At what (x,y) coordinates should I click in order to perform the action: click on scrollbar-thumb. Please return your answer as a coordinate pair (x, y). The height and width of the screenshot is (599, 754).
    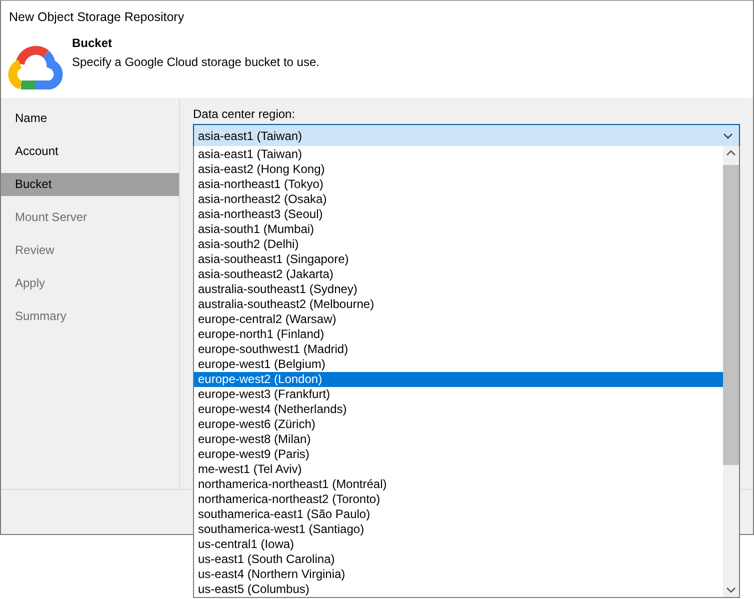
    Looking at the image, I should click on (731, 315).